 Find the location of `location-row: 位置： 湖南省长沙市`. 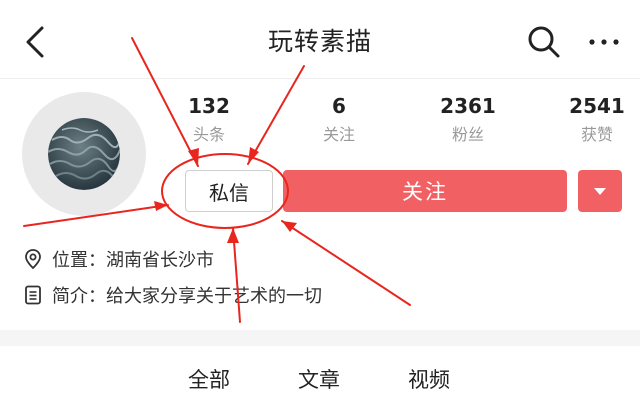

location-row: 位置： 湖南省长沙市 is located at coordinates (118, 259).